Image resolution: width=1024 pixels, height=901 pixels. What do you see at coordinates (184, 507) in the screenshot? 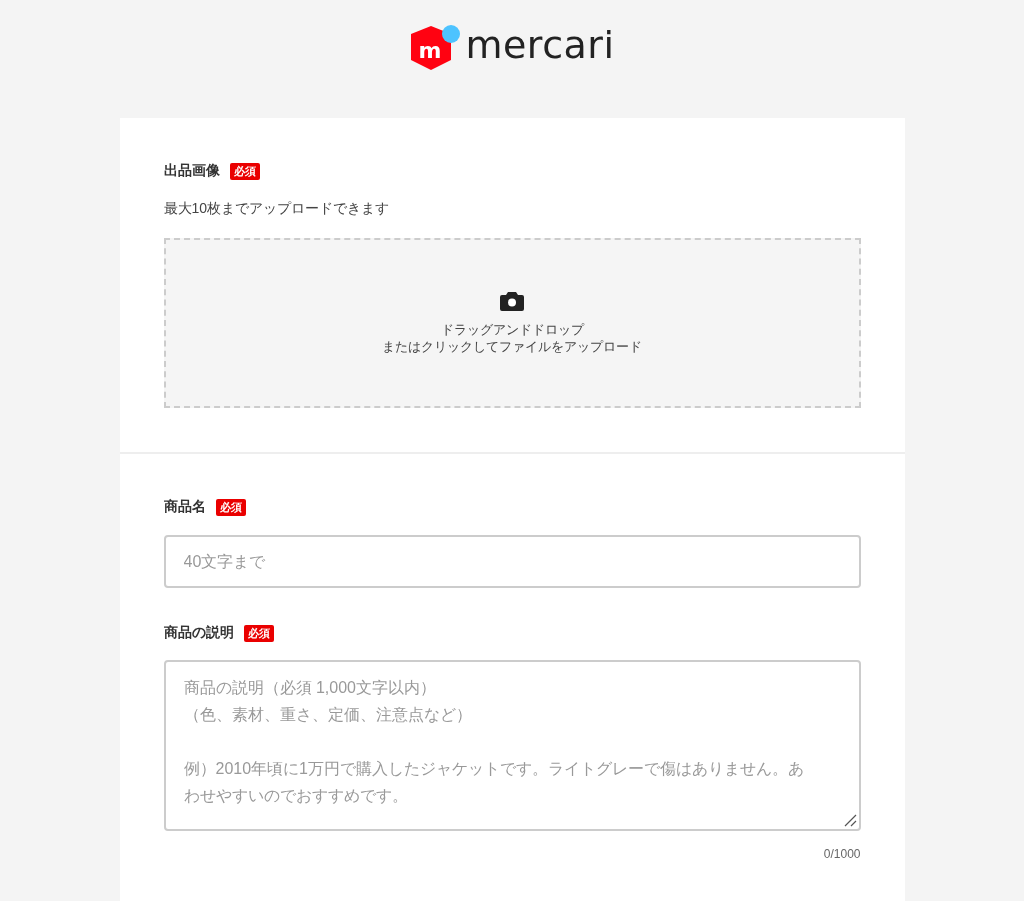
I see `field-label: 商品名` at bounding box center [184, 507].